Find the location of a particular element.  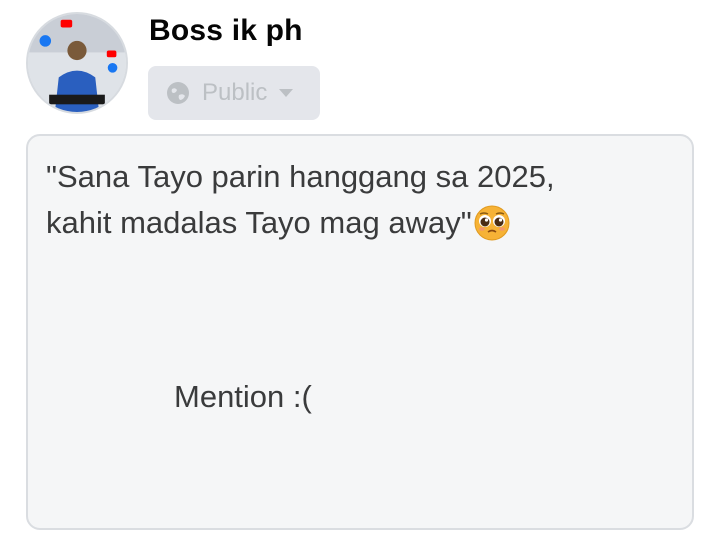

avatar is located at coordinates (77, 63).